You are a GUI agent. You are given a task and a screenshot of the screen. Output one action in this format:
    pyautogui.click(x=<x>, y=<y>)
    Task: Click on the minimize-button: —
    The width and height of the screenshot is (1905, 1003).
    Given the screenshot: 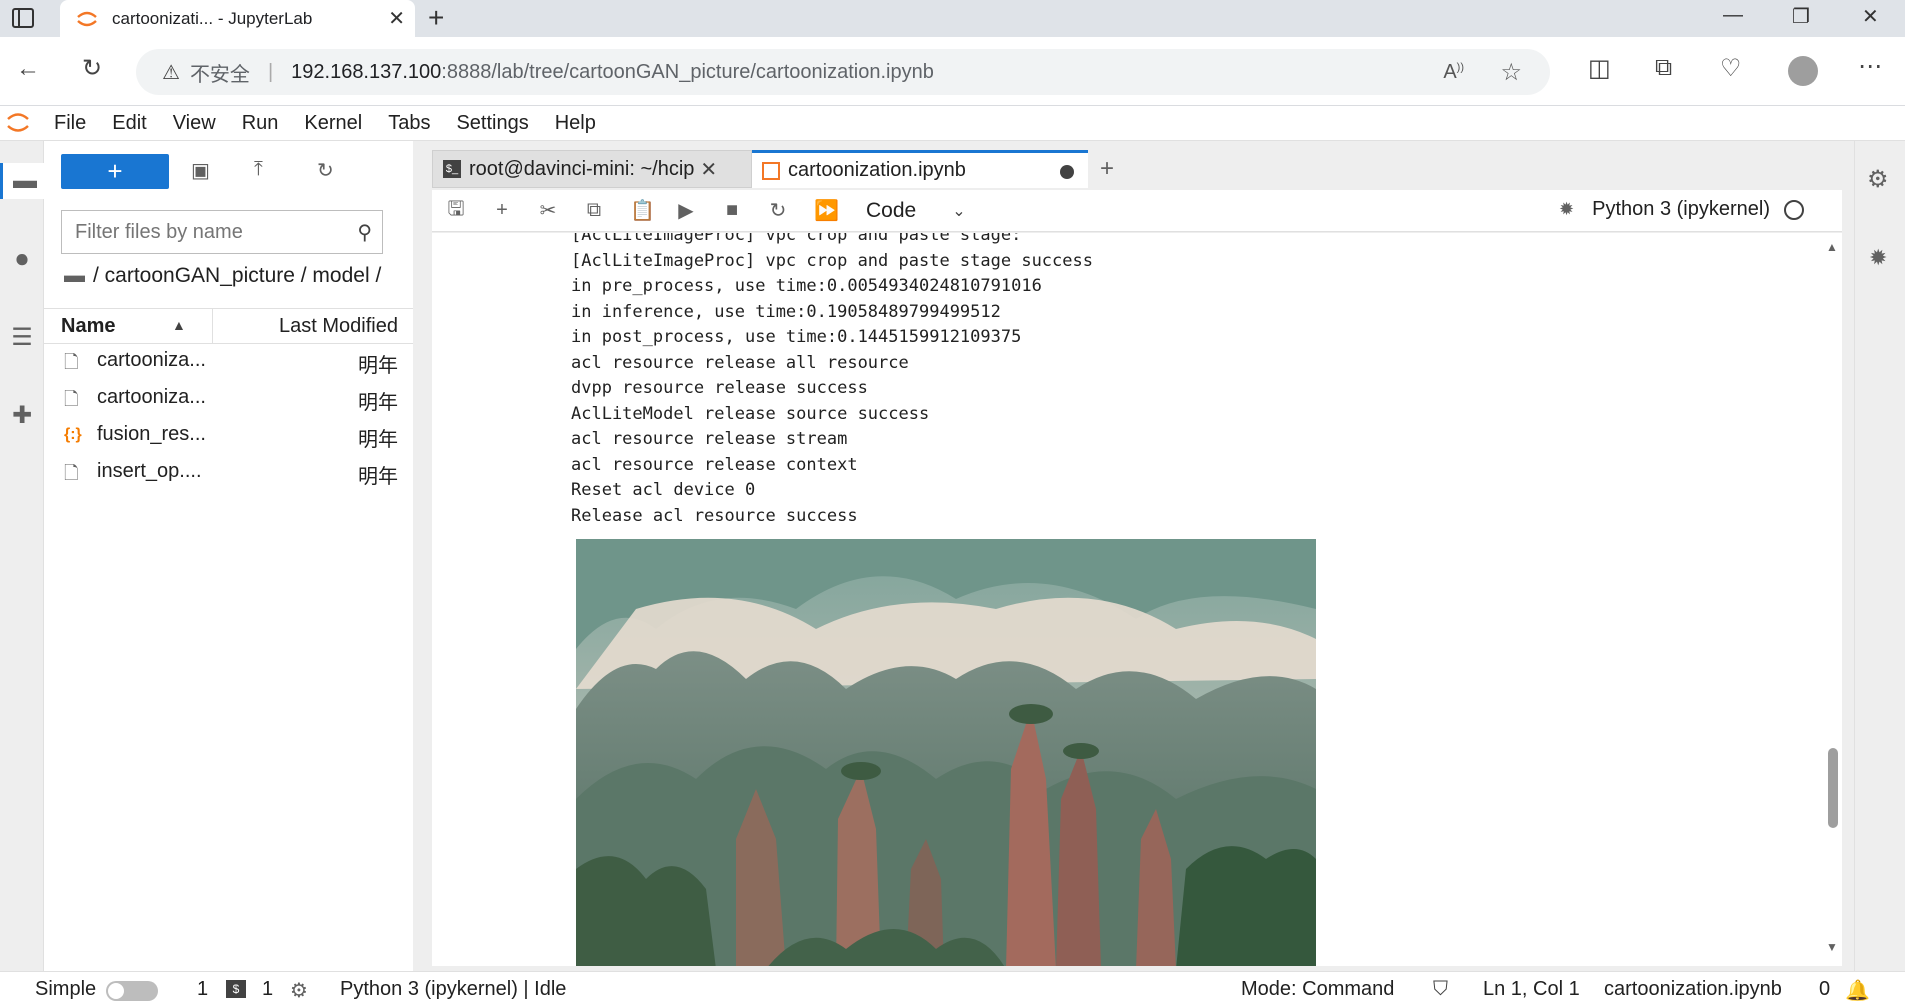 What is the action you would take?
    pyautogui.click(x=1733, y=15)
    